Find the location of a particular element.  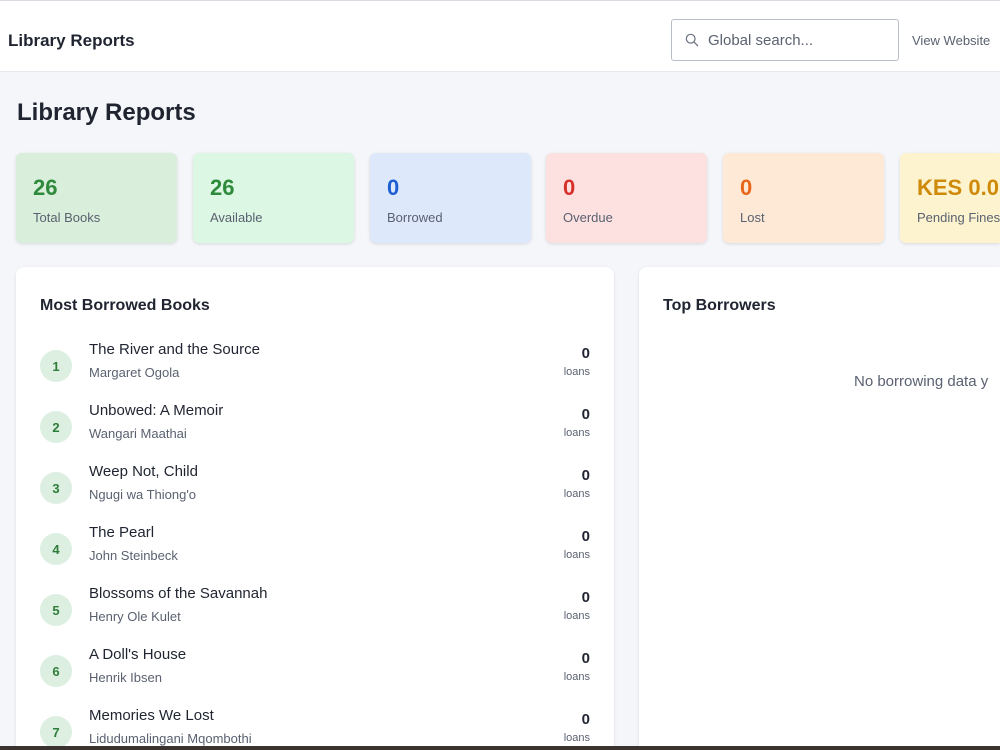

stat-card-overdue: 0 Overdue is located at coordinates (626, 198).